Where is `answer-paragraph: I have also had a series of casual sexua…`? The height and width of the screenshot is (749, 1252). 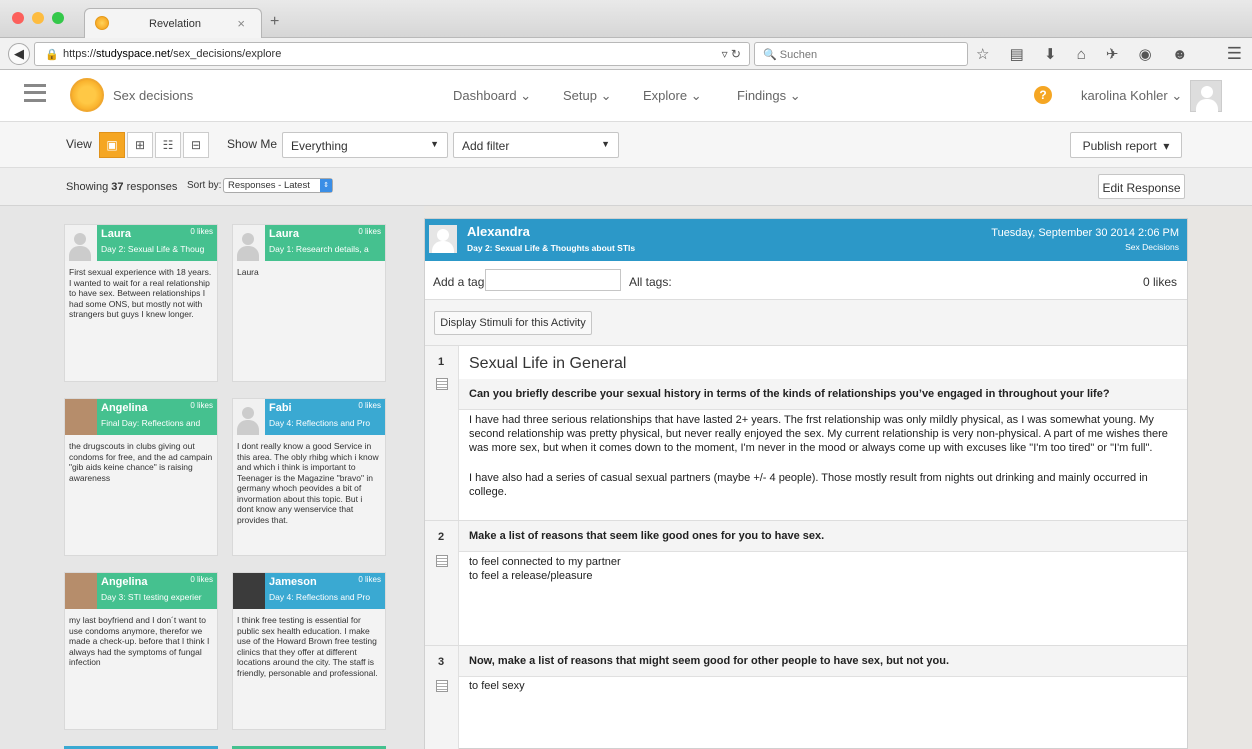 answer-paragraph: I have also had a series of casual sexua… is located at coordinates (808, 485).